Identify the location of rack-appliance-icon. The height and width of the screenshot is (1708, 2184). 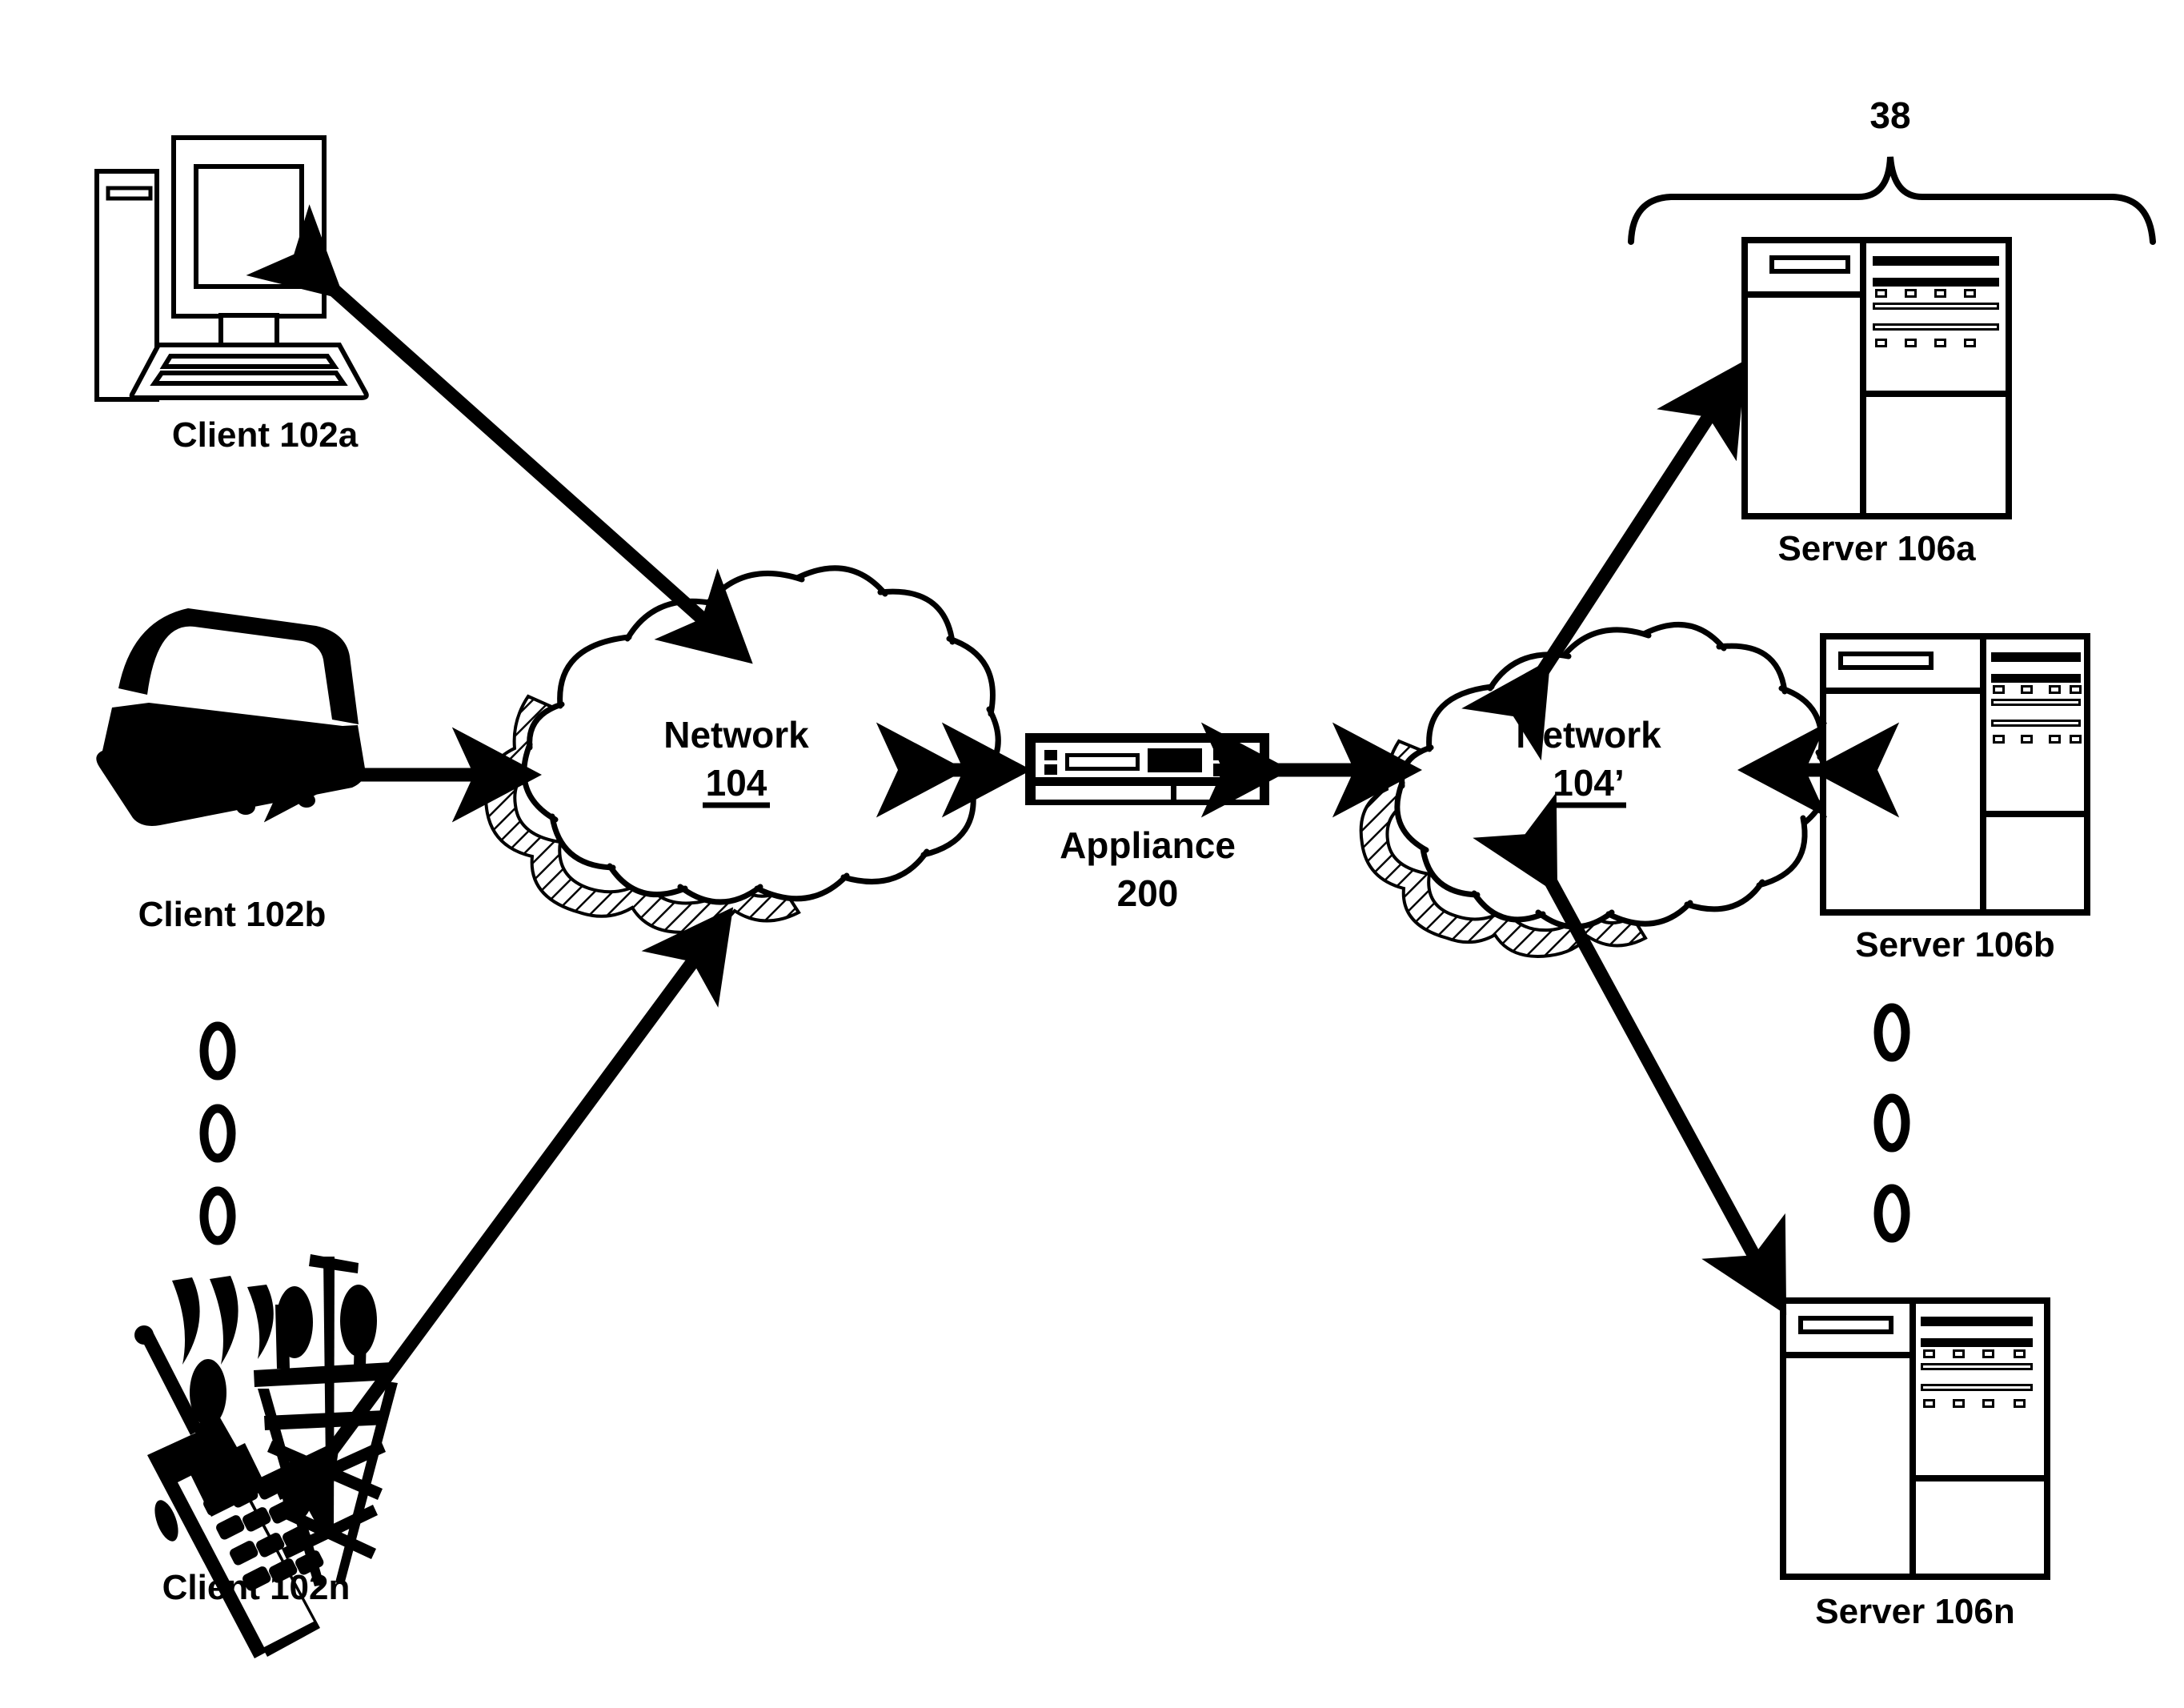
(1147, 769).